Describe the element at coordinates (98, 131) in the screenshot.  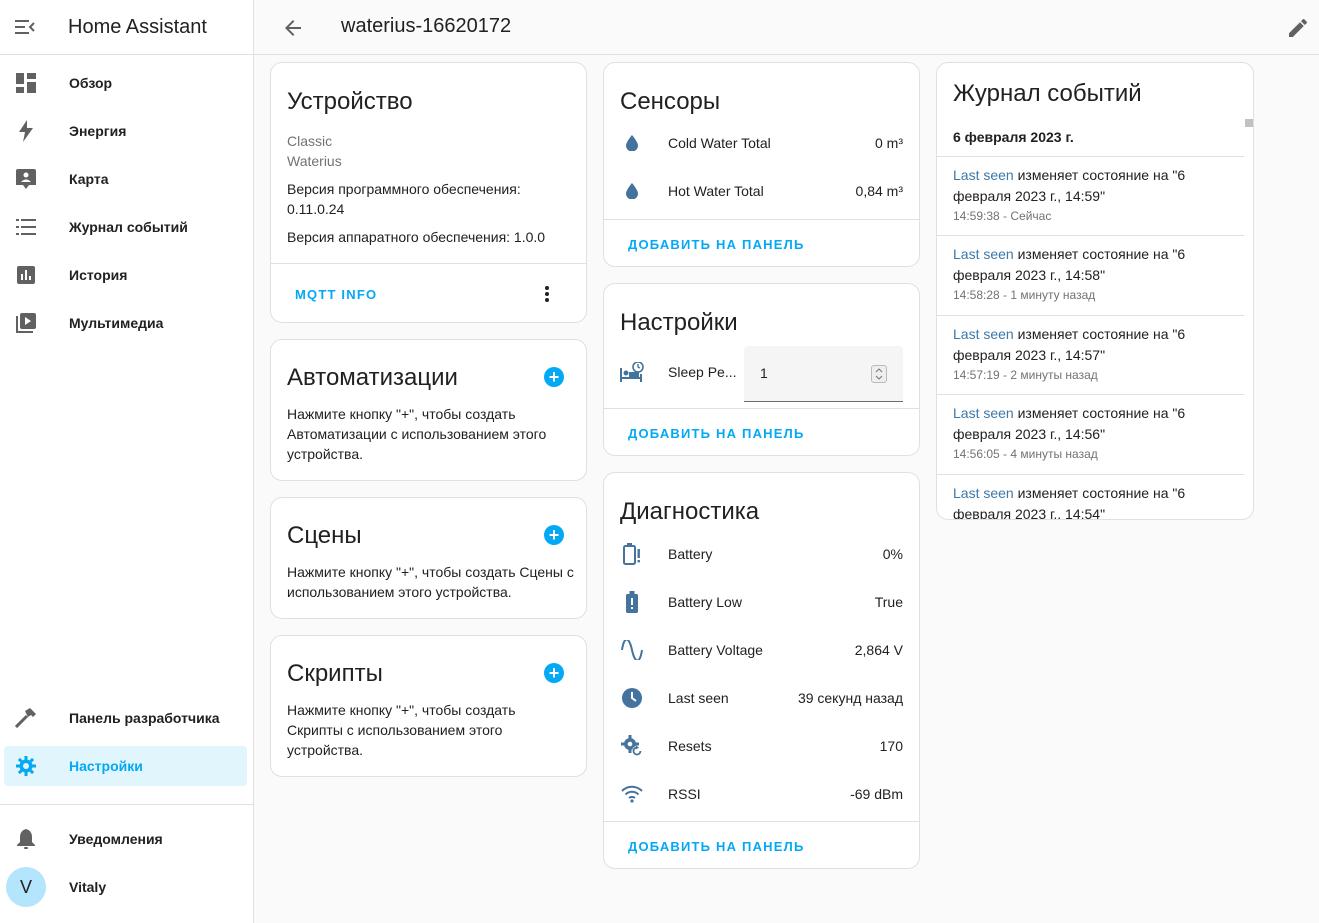
I see `sidebar-item-label: Энергия` at that location.